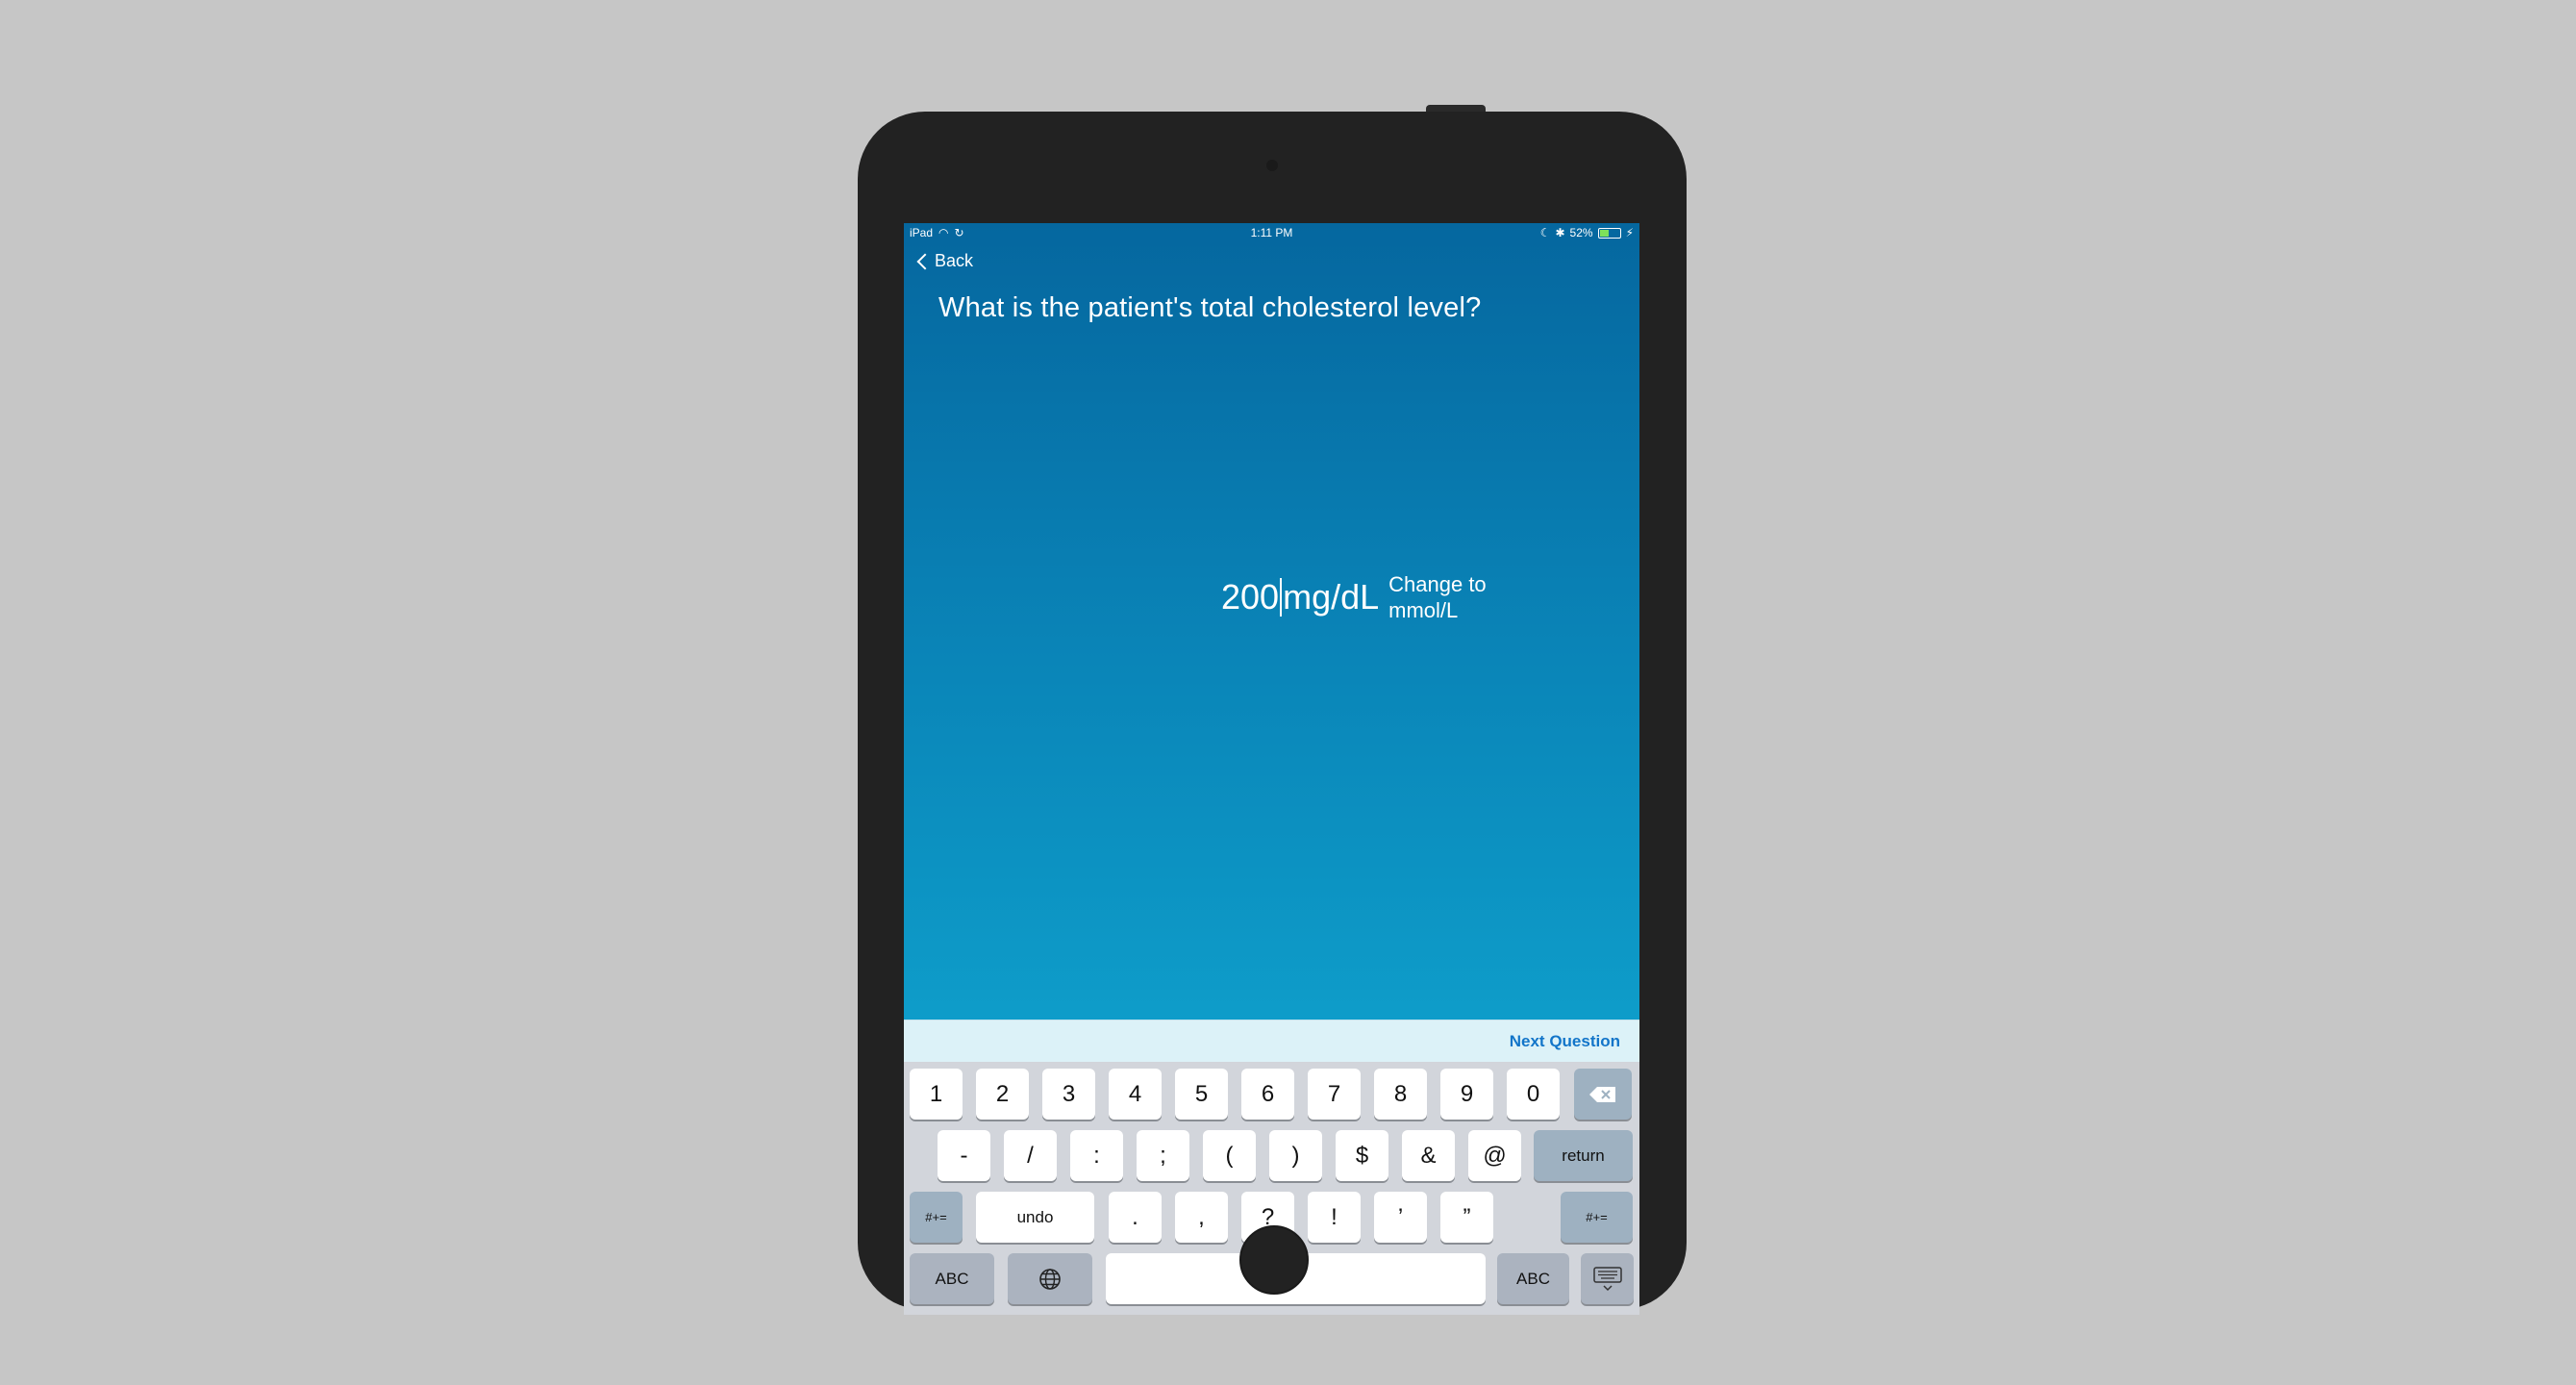  I want to click on key-open-paren: (, so click(1229, 1155).